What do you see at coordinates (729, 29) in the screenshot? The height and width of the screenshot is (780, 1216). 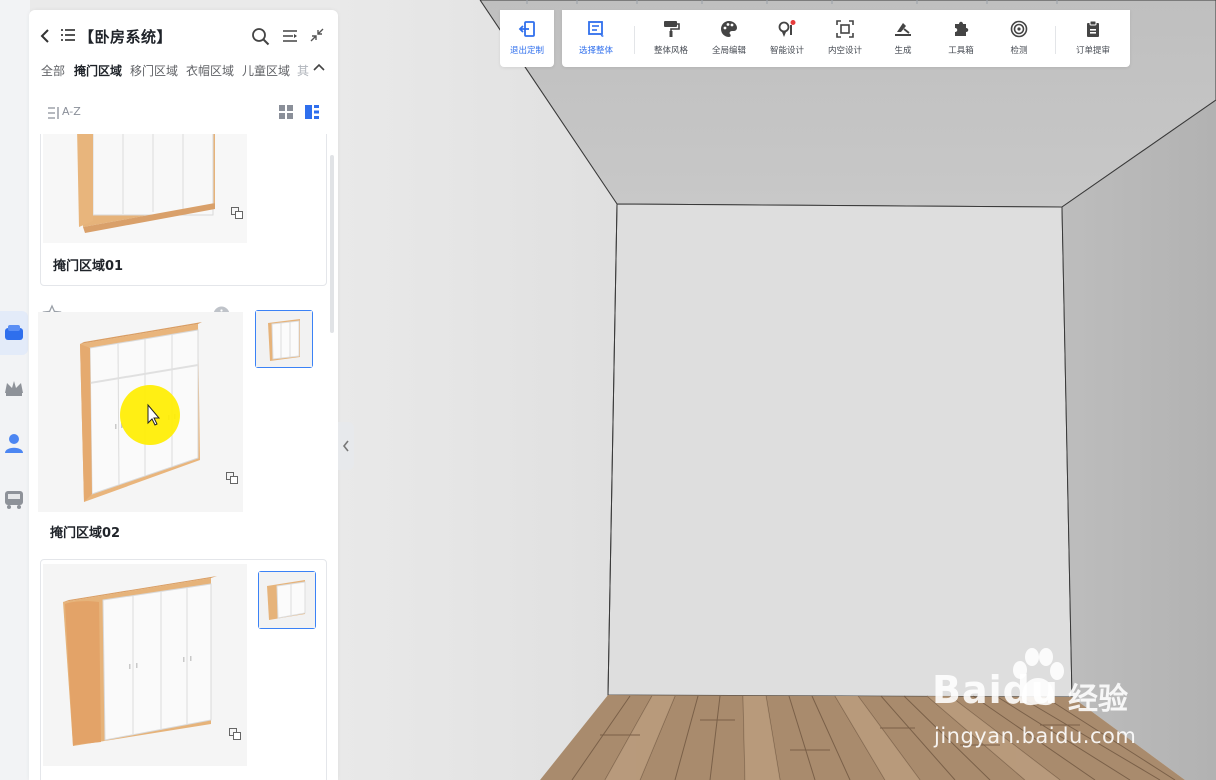 I see `palette-icon` at bounding box center [729, 29].